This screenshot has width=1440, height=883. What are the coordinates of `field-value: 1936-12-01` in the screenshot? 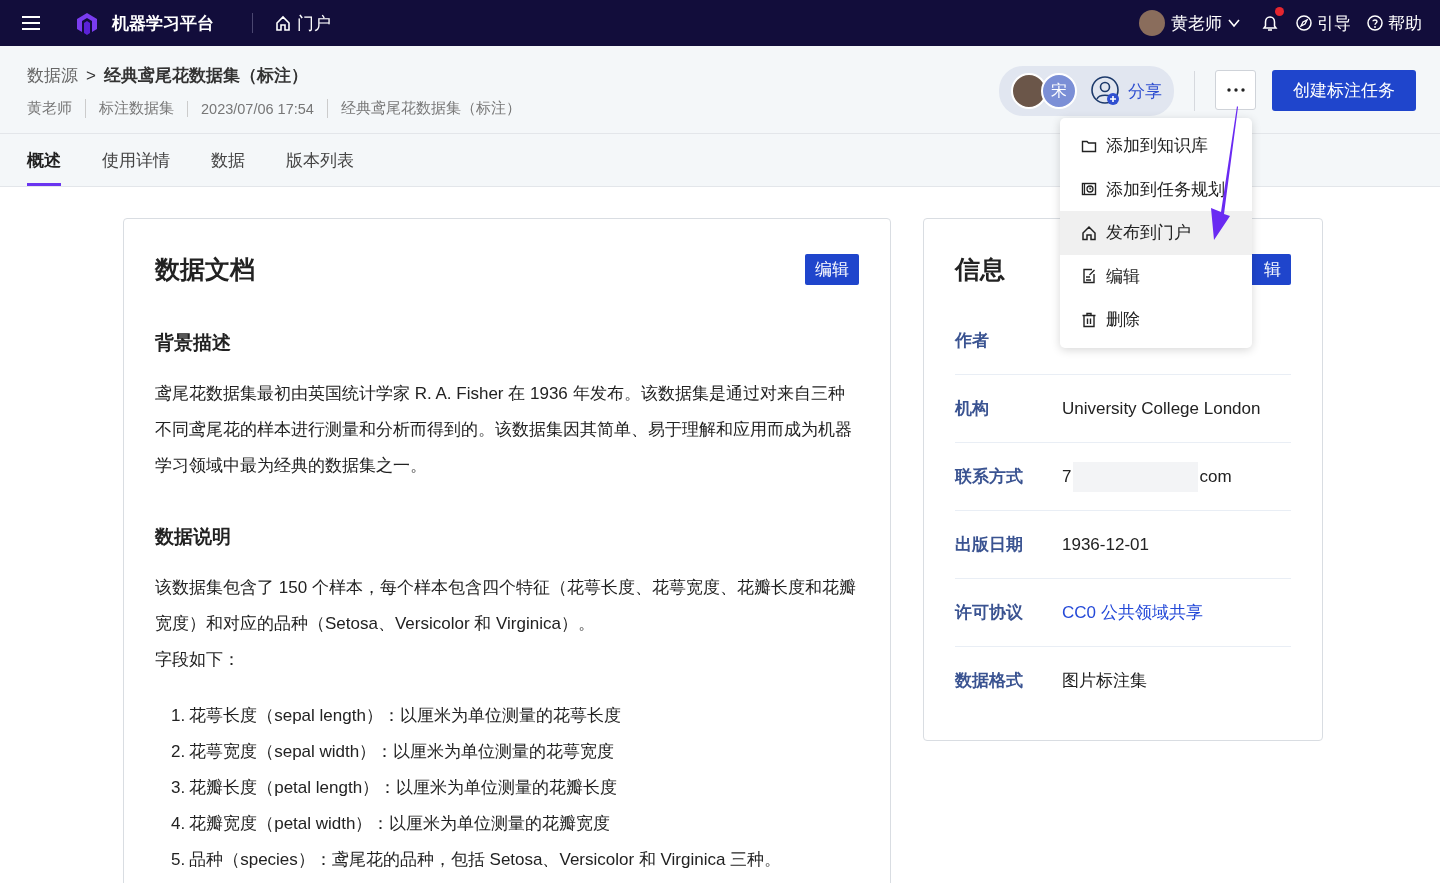 It's located at (1105, 544).